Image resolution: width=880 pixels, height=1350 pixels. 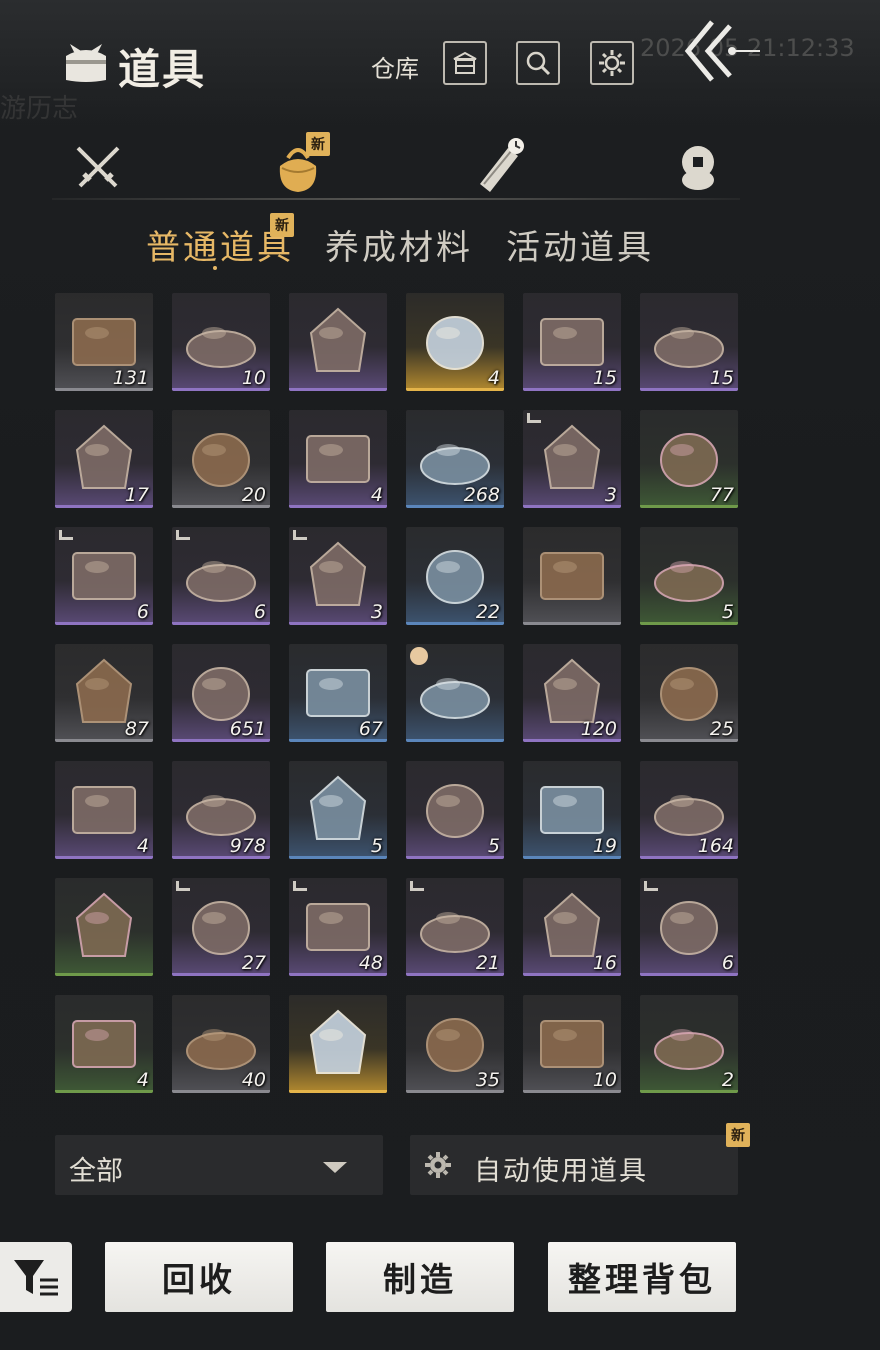 I want to click on auto-use-button: 自动使用道具, so click(x=574, y=1165).